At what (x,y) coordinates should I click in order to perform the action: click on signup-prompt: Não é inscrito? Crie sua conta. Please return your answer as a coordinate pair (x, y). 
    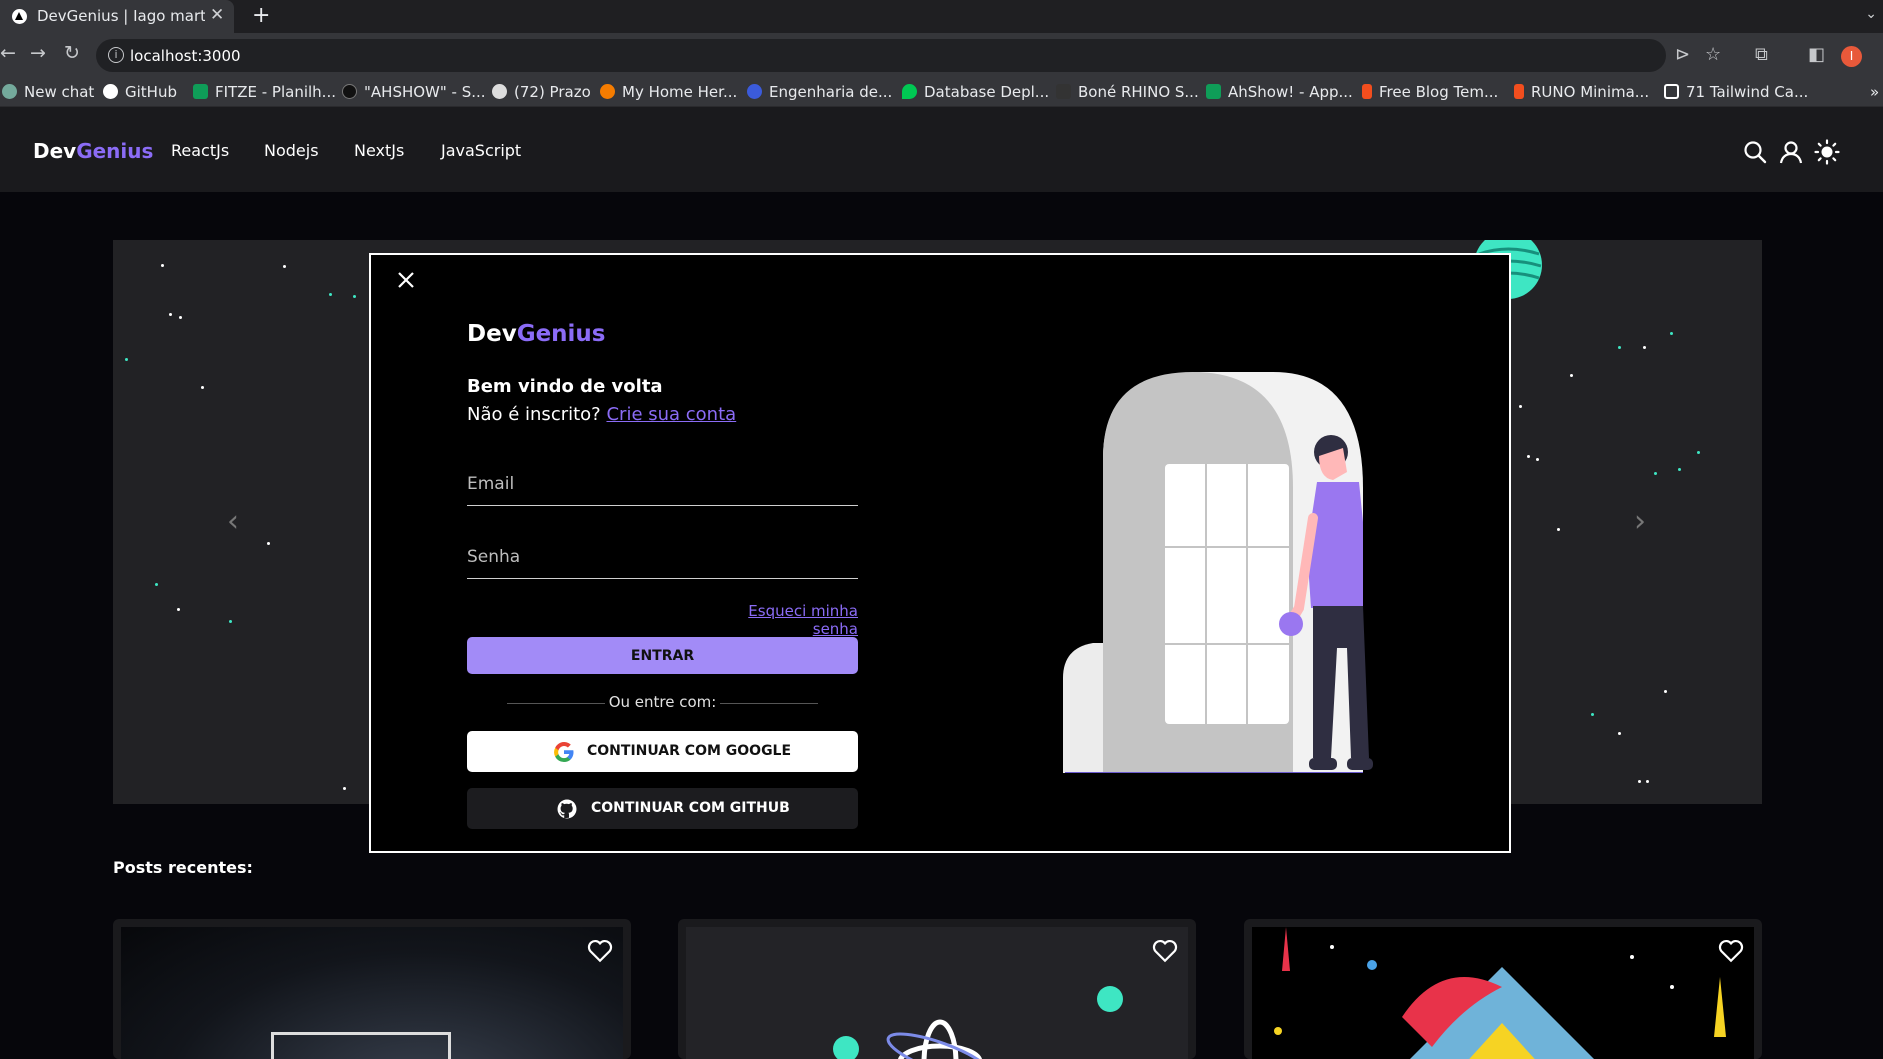
    Looking at the image, I should click on (602, 414).